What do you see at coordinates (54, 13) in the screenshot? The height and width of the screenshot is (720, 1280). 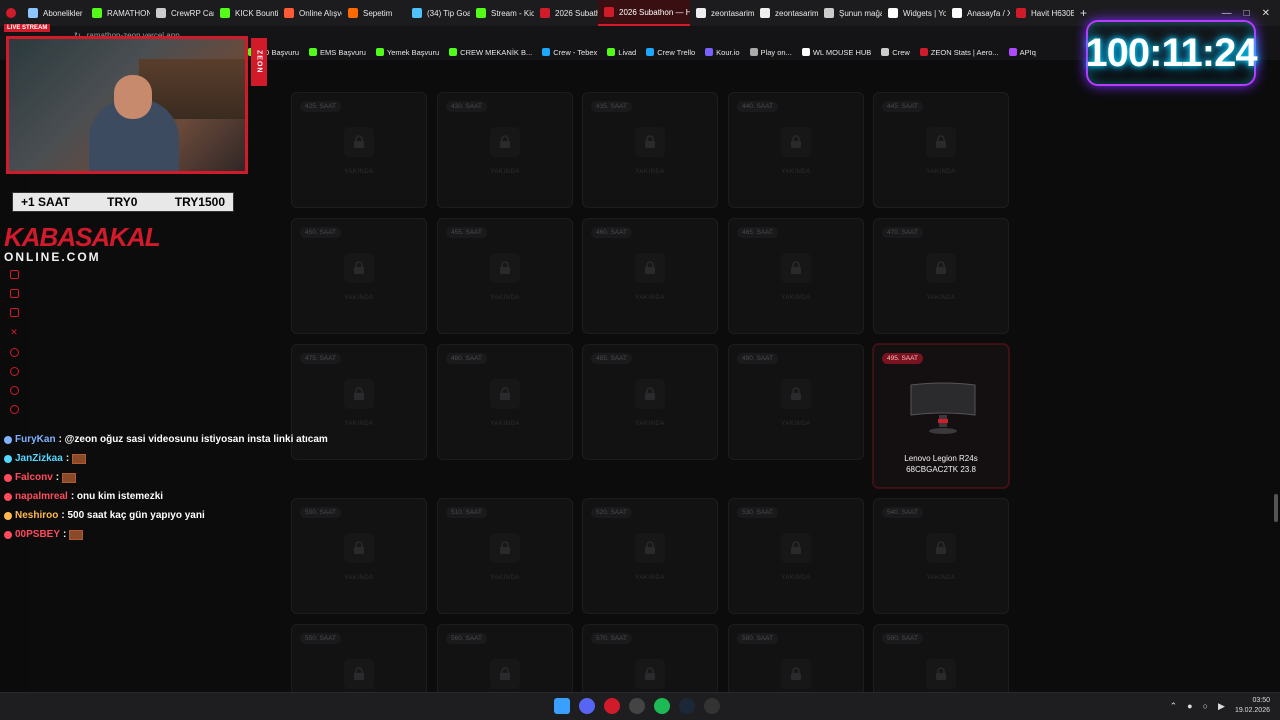 I see `browser-tab: Abonelikler` at bounding box center [54, 13].